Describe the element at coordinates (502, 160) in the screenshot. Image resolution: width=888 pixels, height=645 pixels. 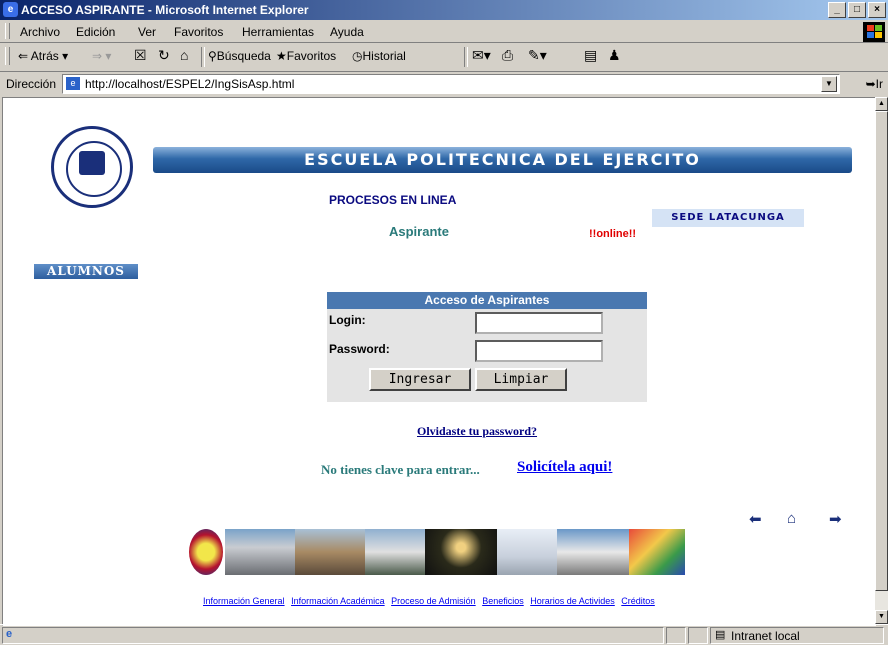
I see `school-banner: ESCUELA POLITECNICA DEL EJERCITO` at that location.